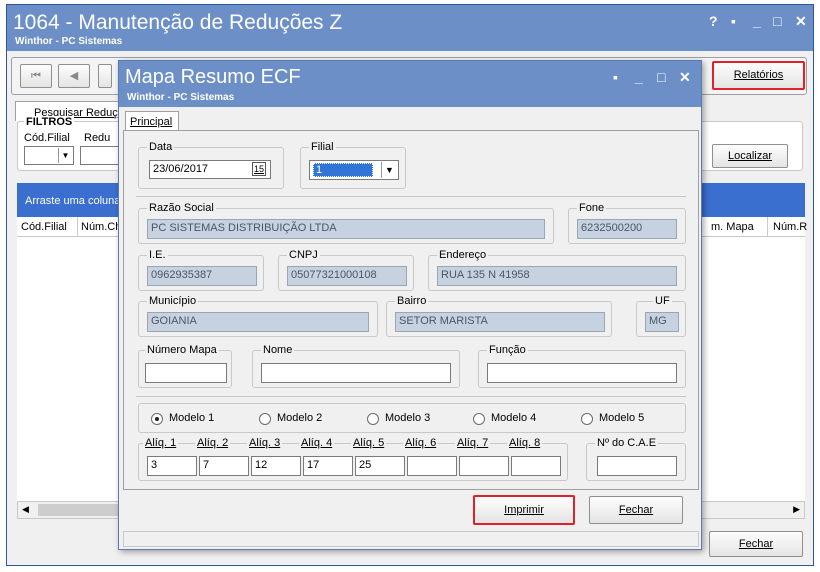 Image resolution: width=820 pixels, height=572 pixels. What do you see at coordinates (105, 76) in the screenshot?
I see `next-record-button` at bounding box center [105, 76].